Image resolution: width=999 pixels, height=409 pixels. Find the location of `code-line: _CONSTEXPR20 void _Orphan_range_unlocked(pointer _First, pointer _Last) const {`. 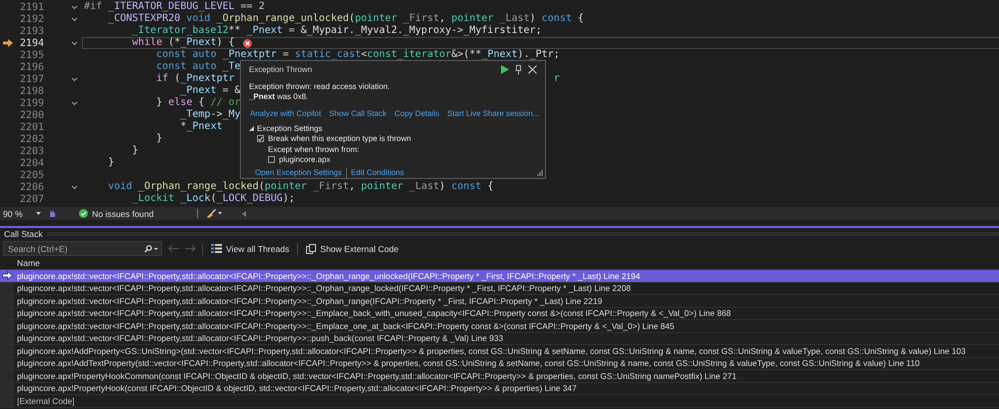

code-line: _CONSTEXPR20 void _Orphan_range_unlocked(pointer _First, pointer _Last) const { is located at coordinates (345, 19).